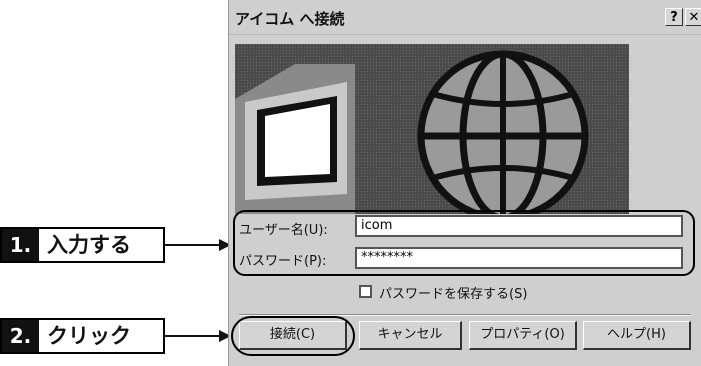 The image size is (701, 366). What do you see at coordinates (89, 336) in the screenshot?
I see `step-2-text: クリック` at bounding box center [89, 336].